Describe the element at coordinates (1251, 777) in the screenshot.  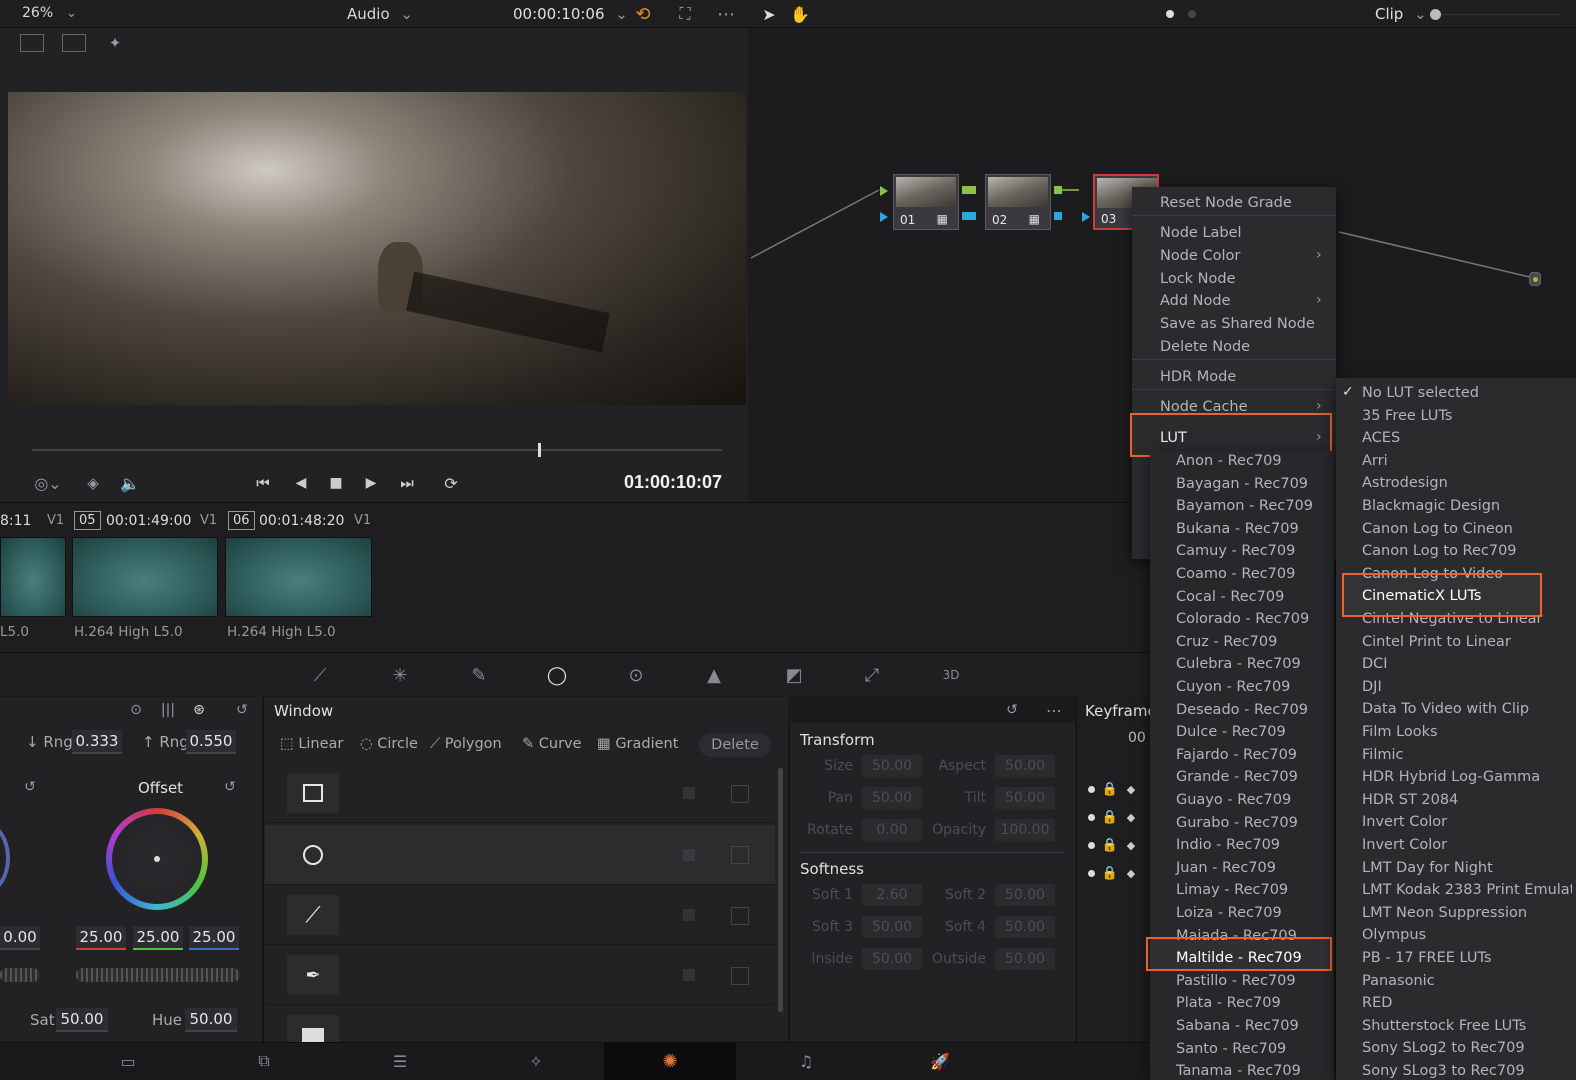
I see `lut-item: Grande - Rec709` at that location.